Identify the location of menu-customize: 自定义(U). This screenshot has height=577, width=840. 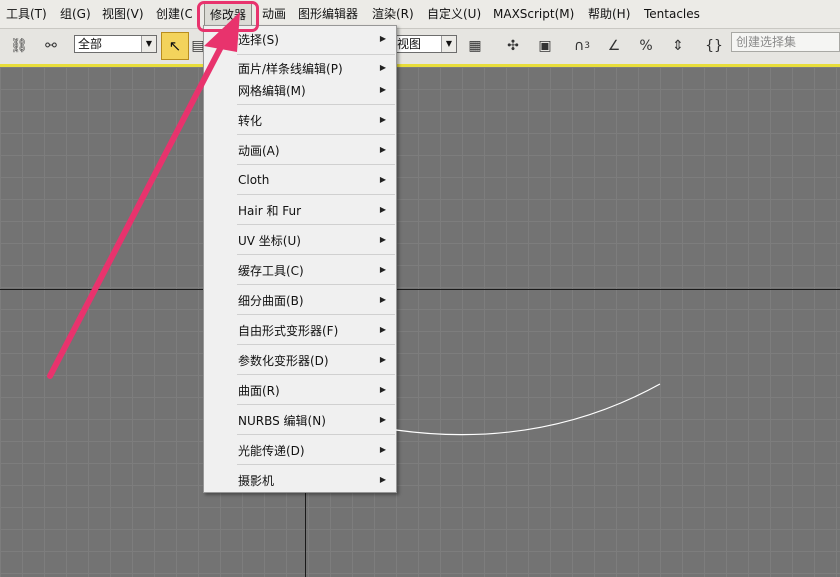
(454, 14).